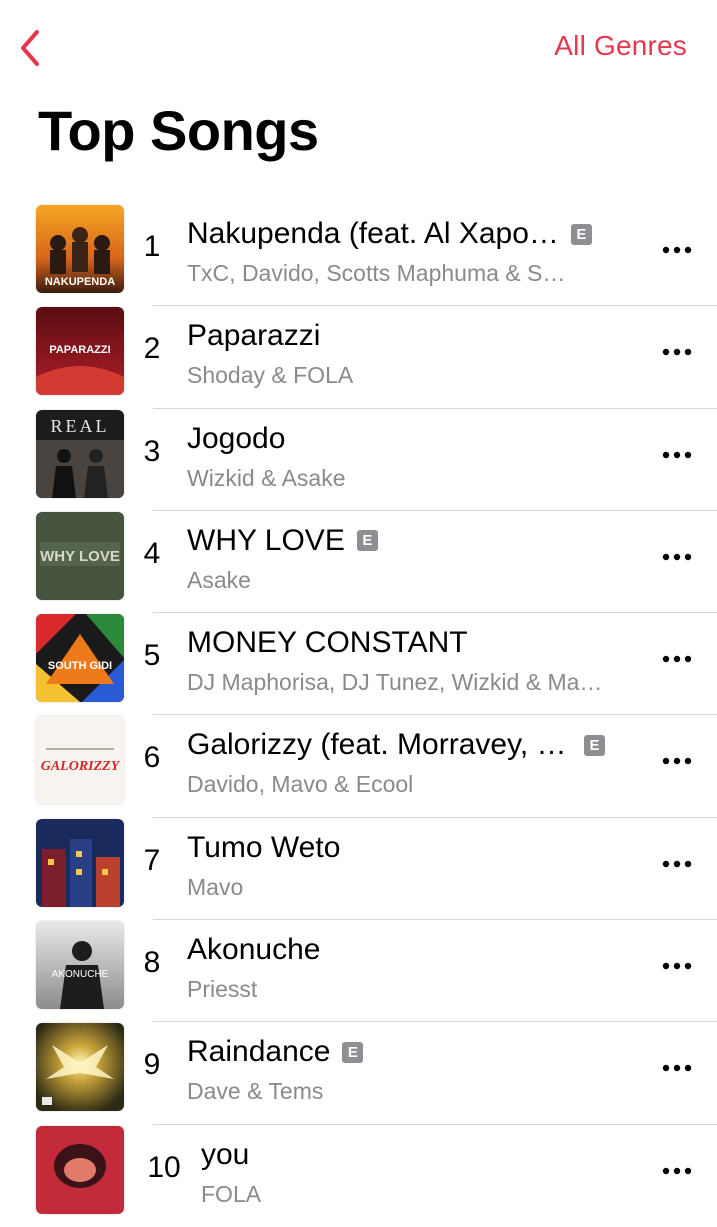  Describe the element at coordinates (80, 974) in the screenshot. I see `svg-text: AKONUCHE` at that location.